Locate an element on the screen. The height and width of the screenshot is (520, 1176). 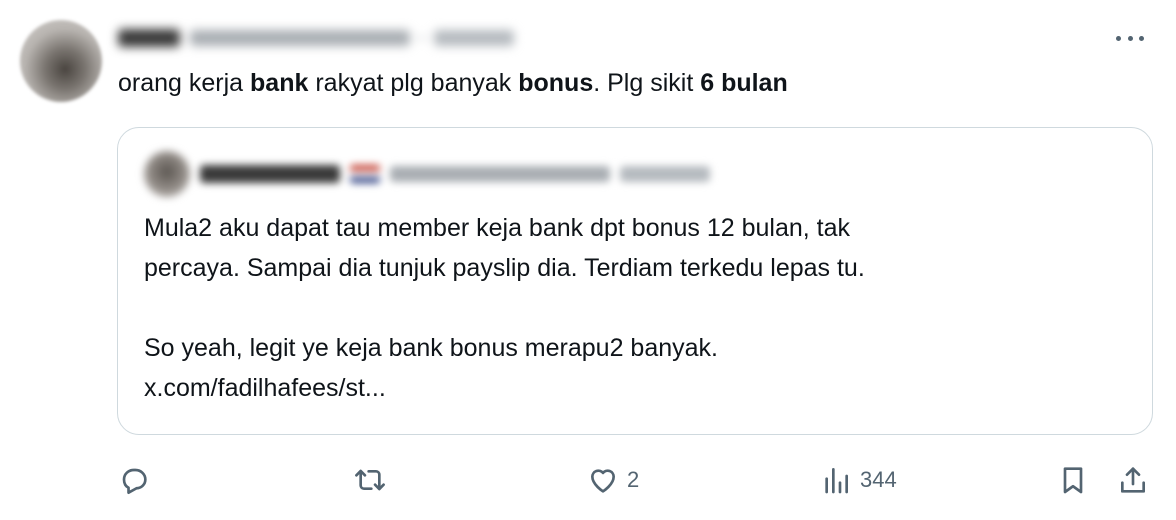
tweet-text-bold: bank is located at coordinates (279, 83).